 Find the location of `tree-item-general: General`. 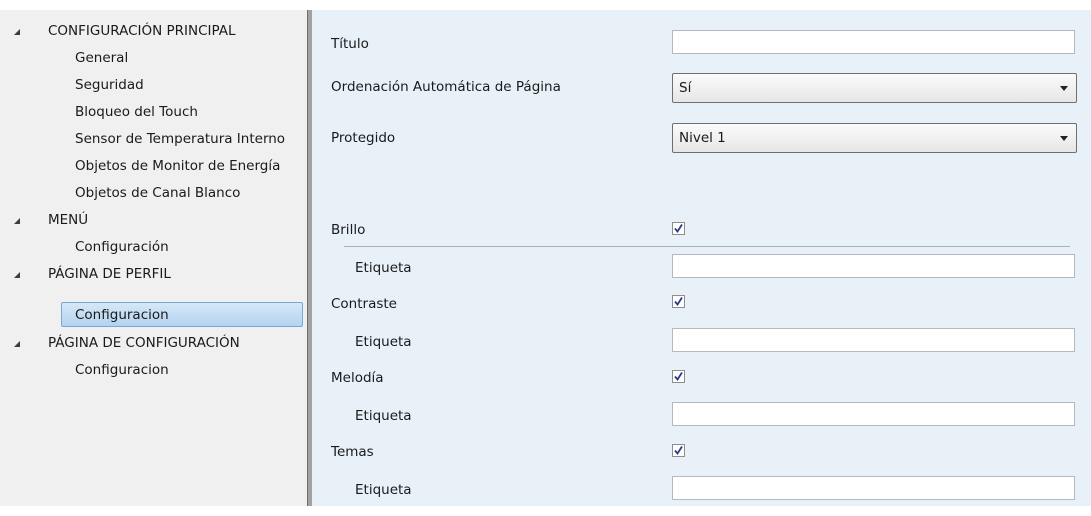

tree-item-general: General is located at coordinates (153, 58).